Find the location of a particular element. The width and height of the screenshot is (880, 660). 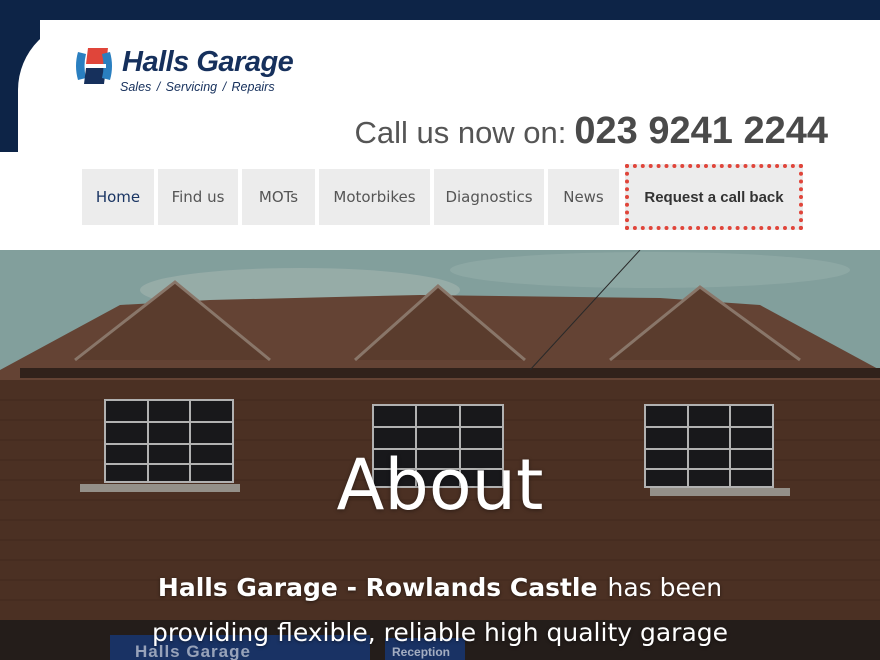

page-title: About is located at coordinates (440, 485).